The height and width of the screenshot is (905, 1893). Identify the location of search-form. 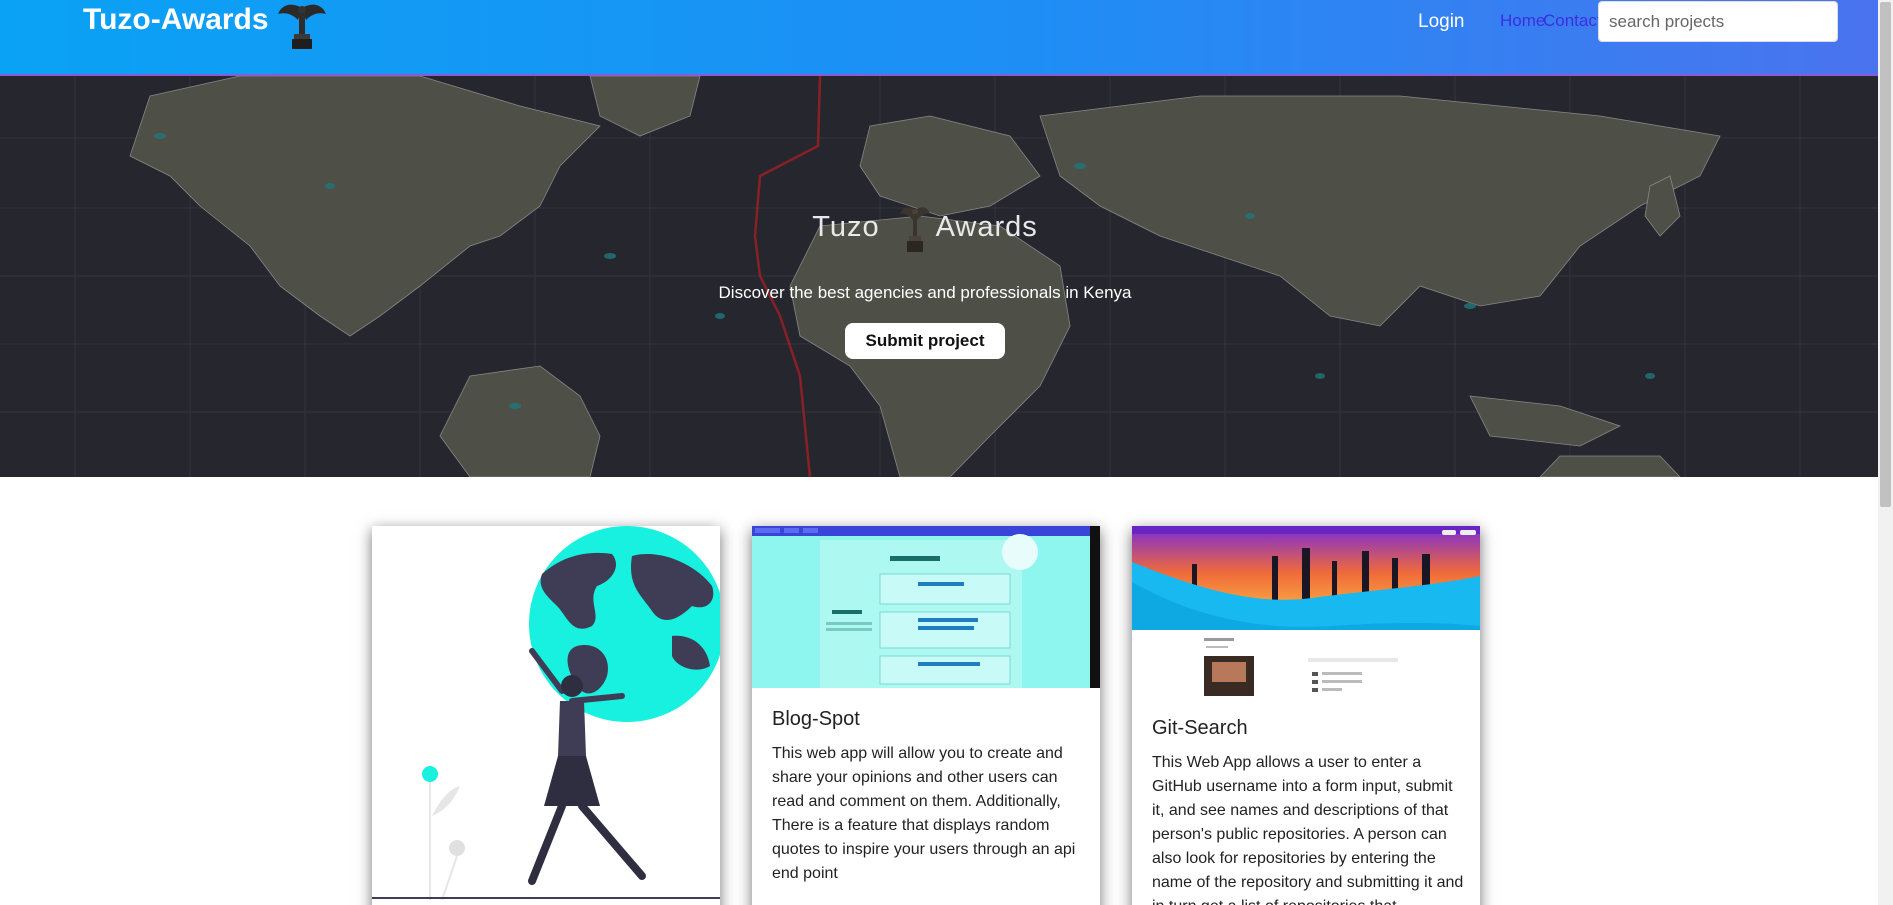
(1718, 21).